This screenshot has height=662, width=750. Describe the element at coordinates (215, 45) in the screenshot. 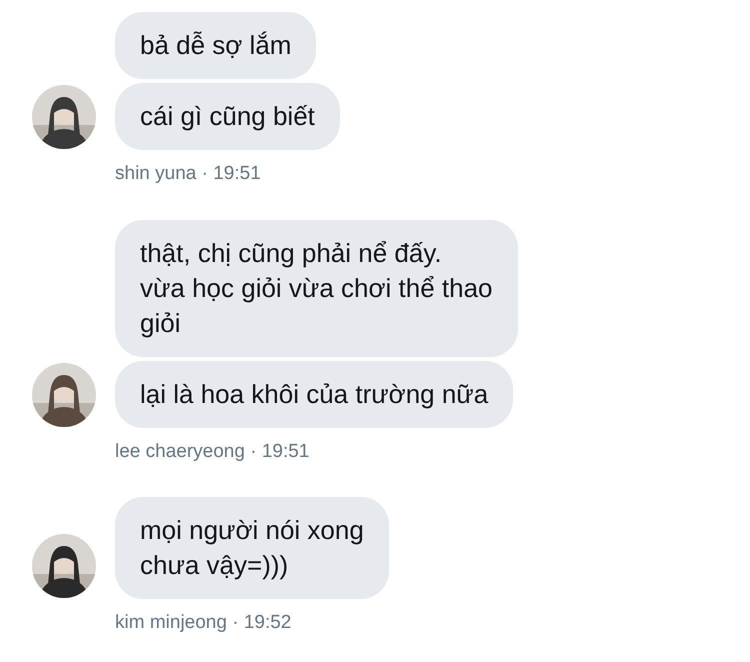

I see `message-bubble: bả dễ sợ lắm` at that location.